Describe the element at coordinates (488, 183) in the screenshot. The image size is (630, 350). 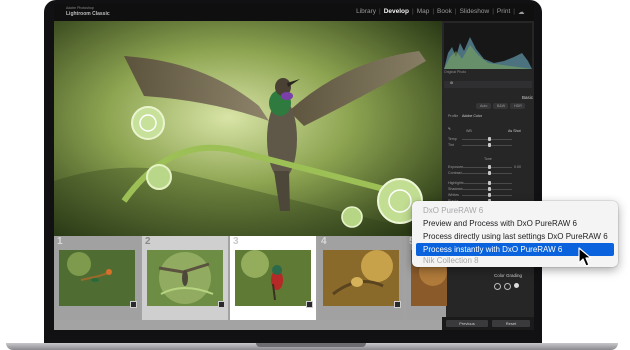
I see `highlights-slider: Highlights` at that location.